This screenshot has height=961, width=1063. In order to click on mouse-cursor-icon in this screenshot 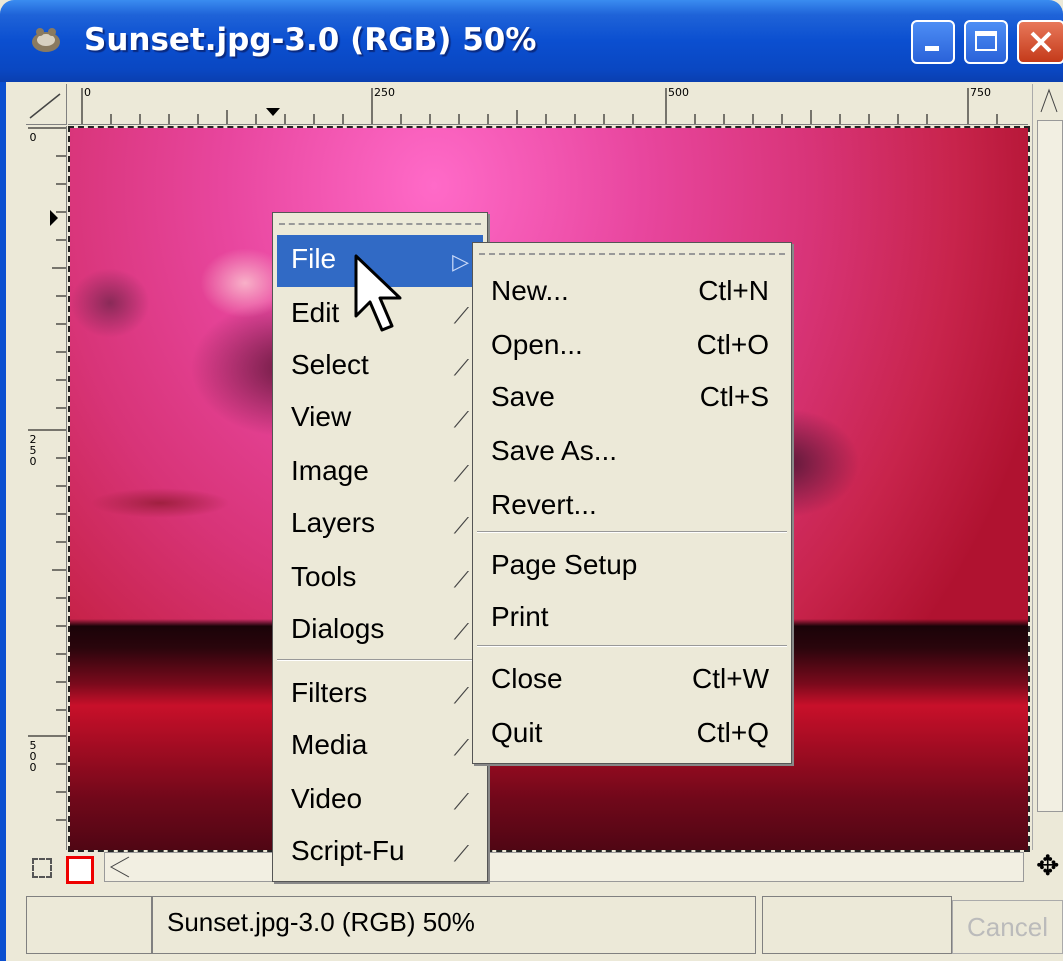, I will do `click(378, 293)`.